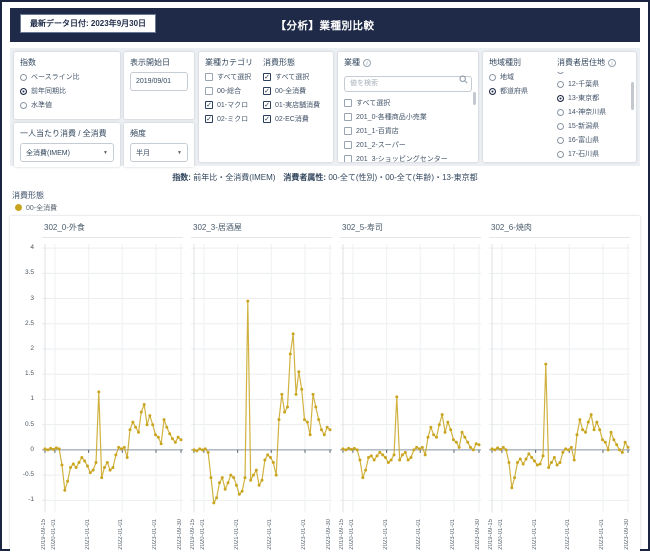  What do you see at coordinates (593, 154) in the screenshot?
I see `radio-option: 17-石川県` at bounding box center [593, 154].